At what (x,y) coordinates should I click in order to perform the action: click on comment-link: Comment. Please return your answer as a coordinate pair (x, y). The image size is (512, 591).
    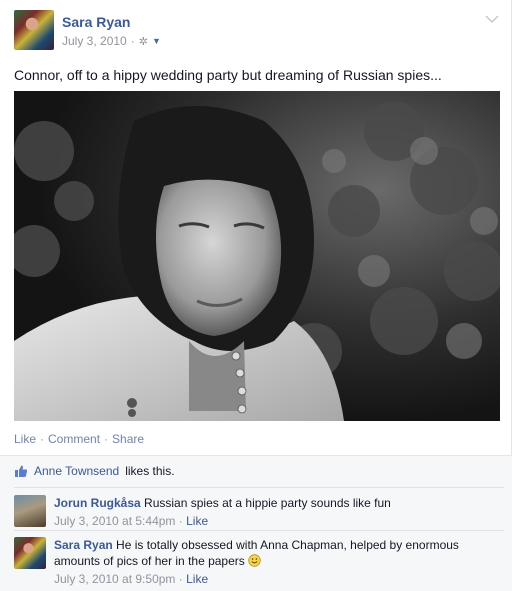
    Looking at the image, I should click on (74, 439).